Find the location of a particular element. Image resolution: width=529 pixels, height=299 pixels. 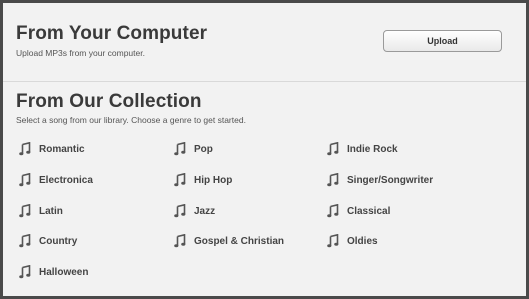

genre-label: Indie Rock is located at coordinates (372, 149).